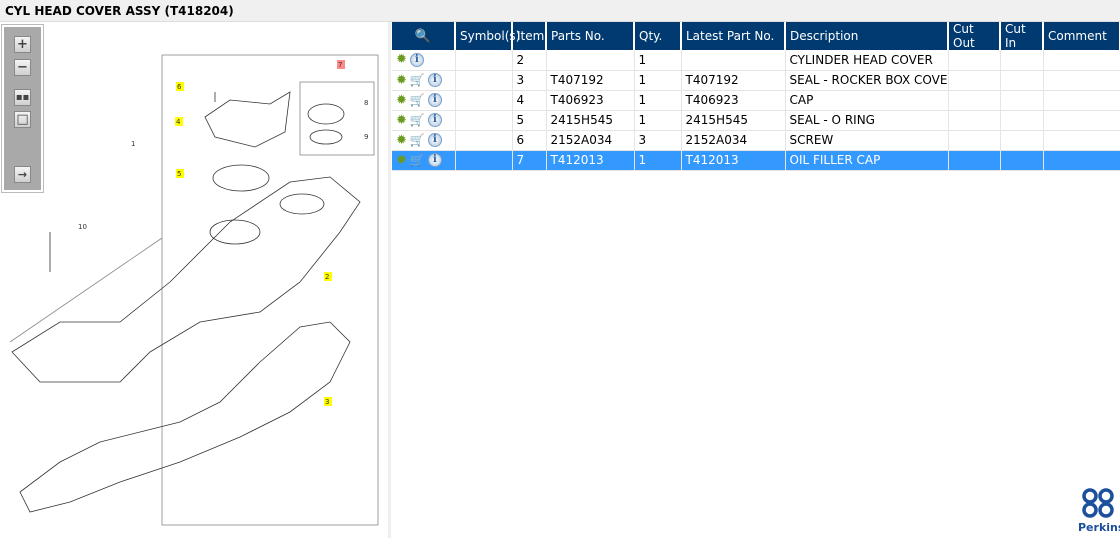 This screenshot has height=550, width=1120. What do you see at coordinates (867, 80) in the screenshot?
I see `description-cell: SEAL - ROCKER BOX COVER` at bounding box center [867, 80].